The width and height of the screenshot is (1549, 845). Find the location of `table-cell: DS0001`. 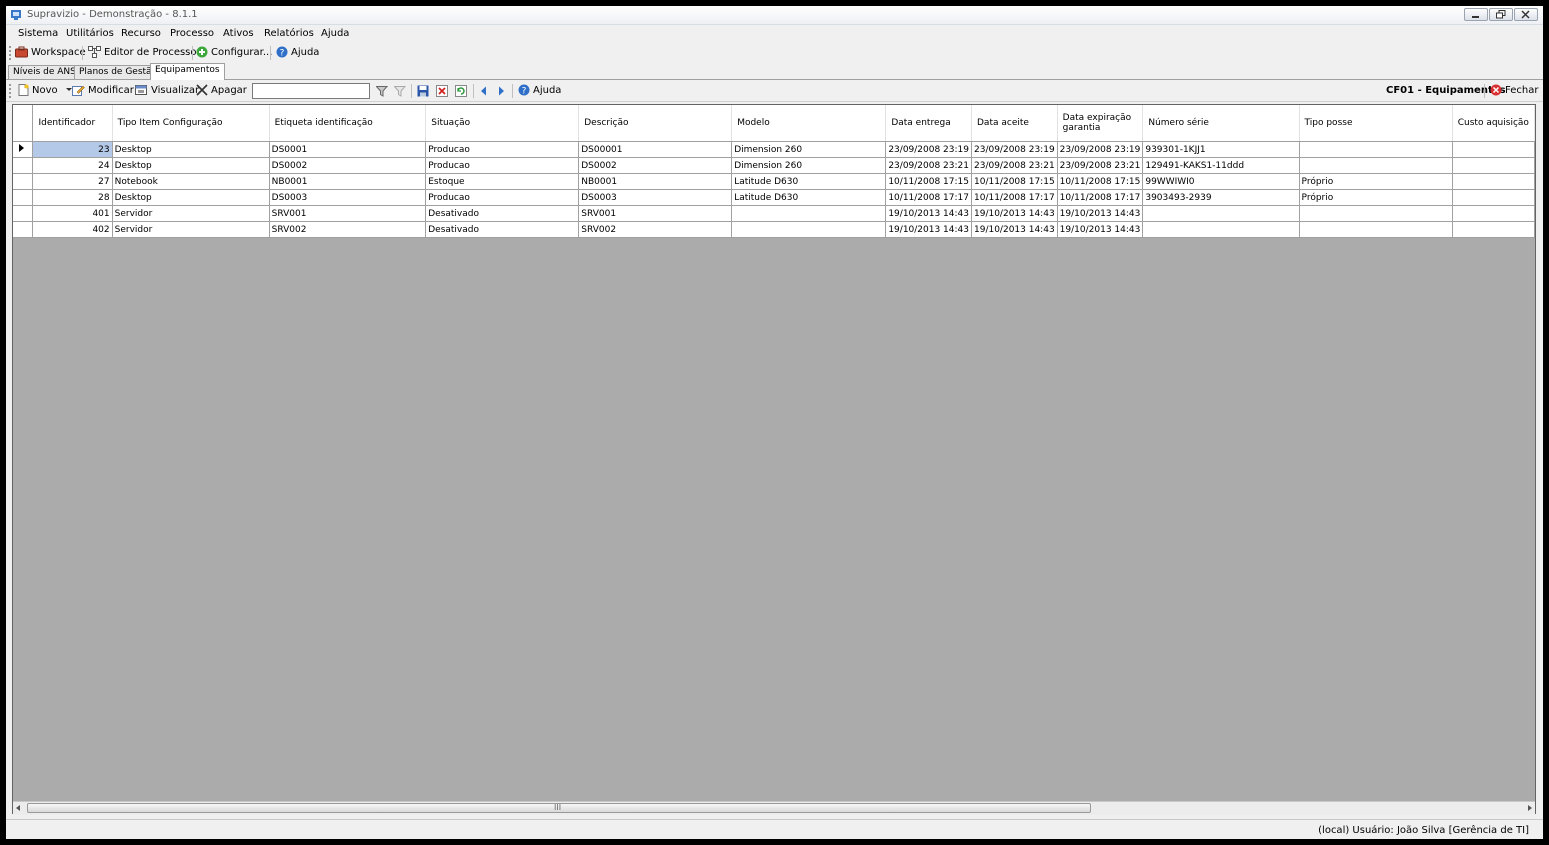

table-cell: DS0001 is located at coordinates (348, 149).